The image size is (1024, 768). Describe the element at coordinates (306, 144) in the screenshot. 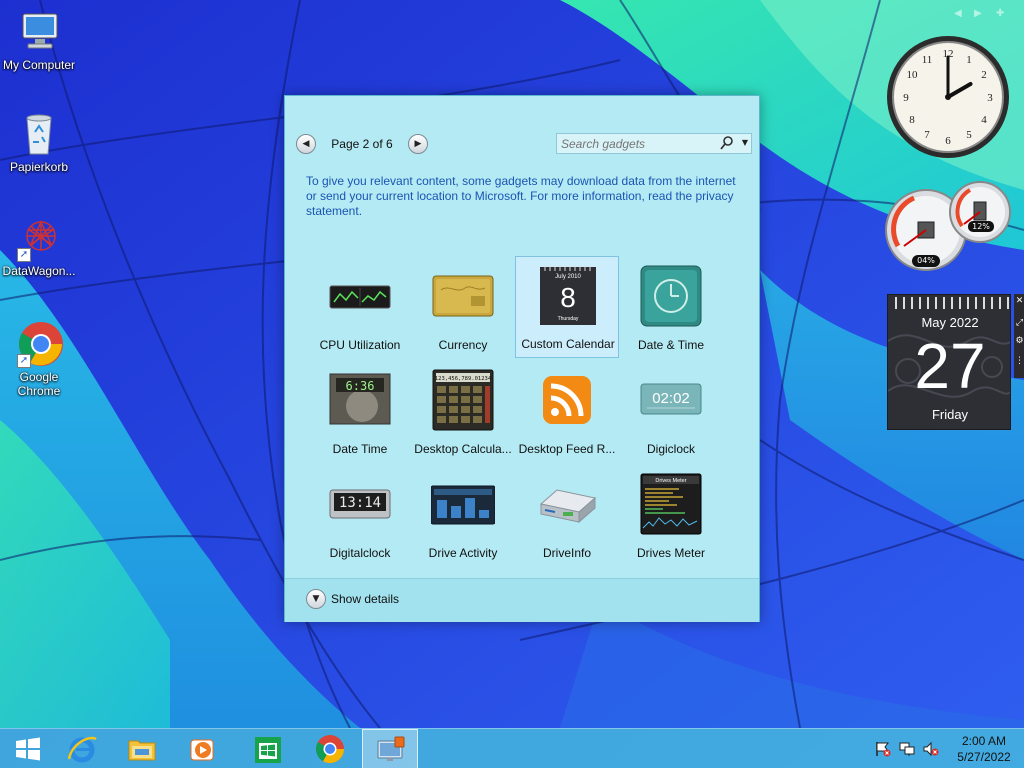

I see `previous-page-button: ◀` at that location.